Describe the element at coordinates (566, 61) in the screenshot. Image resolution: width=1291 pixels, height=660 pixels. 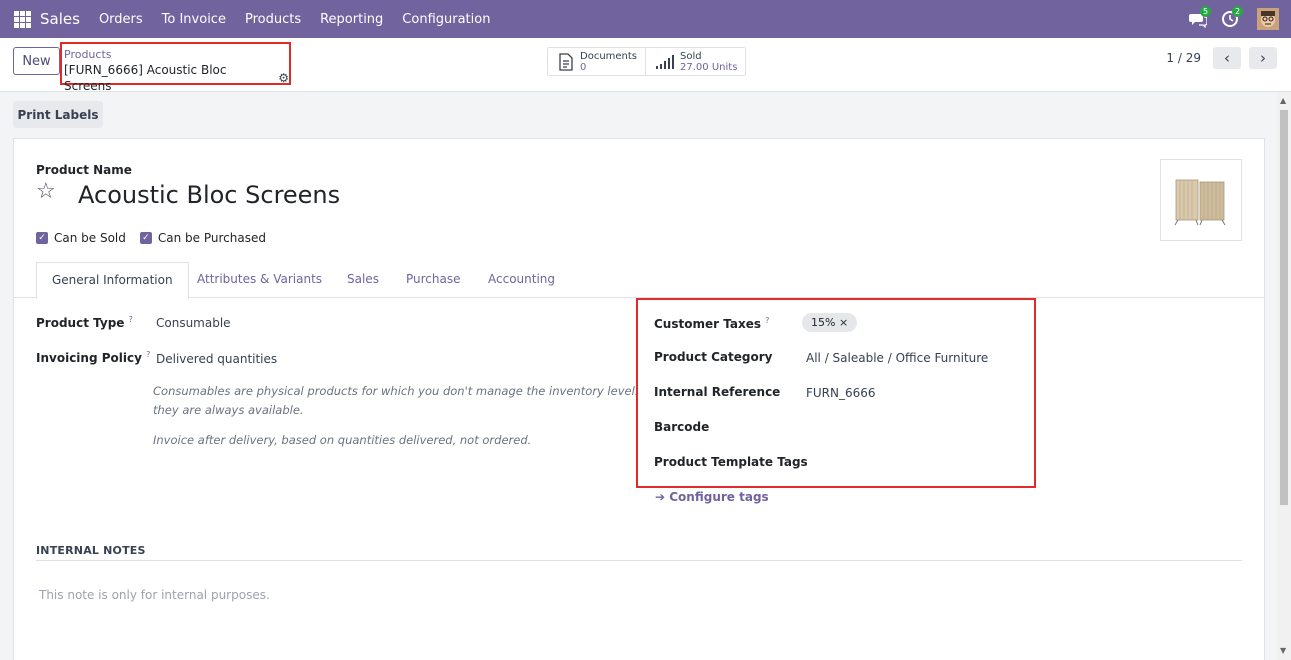
I see `document-icon` at that location.